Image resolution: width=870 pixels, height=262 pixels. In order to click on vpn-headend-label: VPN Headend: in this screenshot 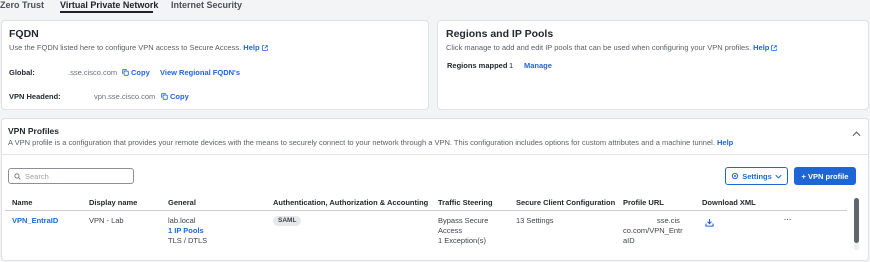, I will do `click(35, 96)`.